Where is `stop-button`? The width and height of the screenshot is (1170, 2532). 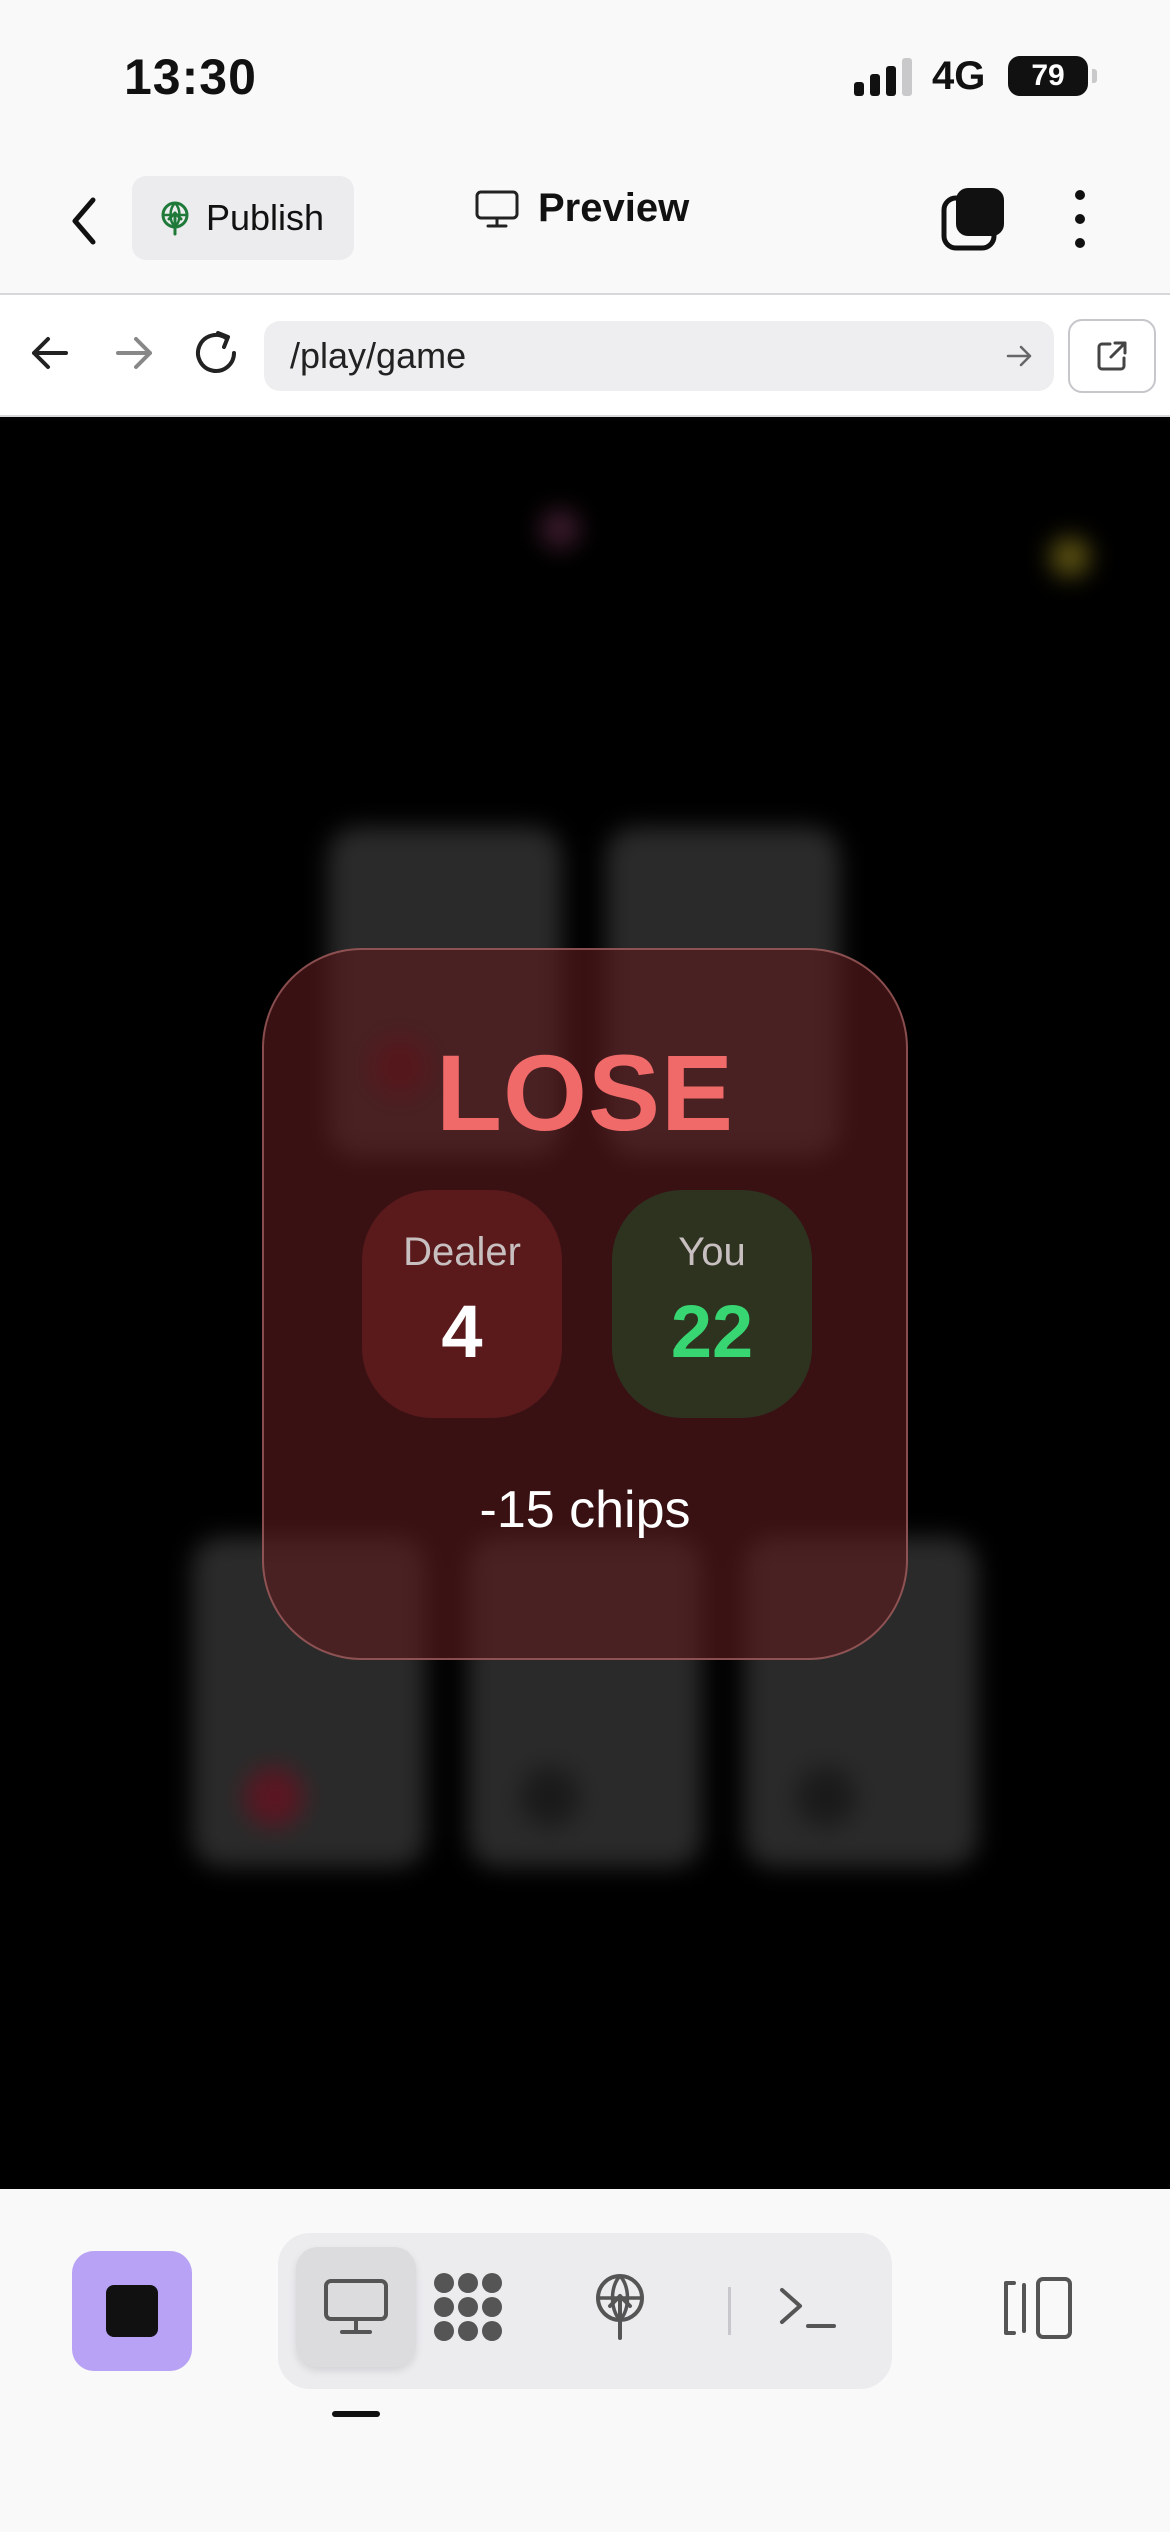 stop-button is located at coordinates (132, 2311).